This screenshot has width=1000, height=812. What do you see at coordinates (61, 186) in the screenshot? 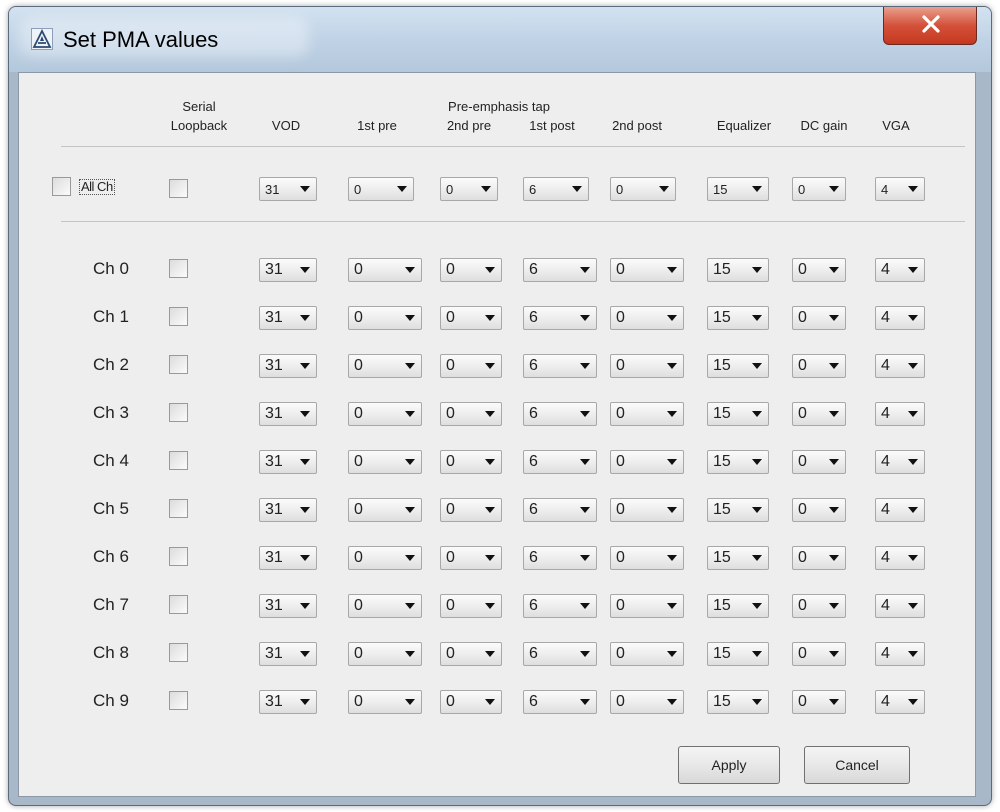
I see `all-ch-checkbox` at bounding box center [61, 186].